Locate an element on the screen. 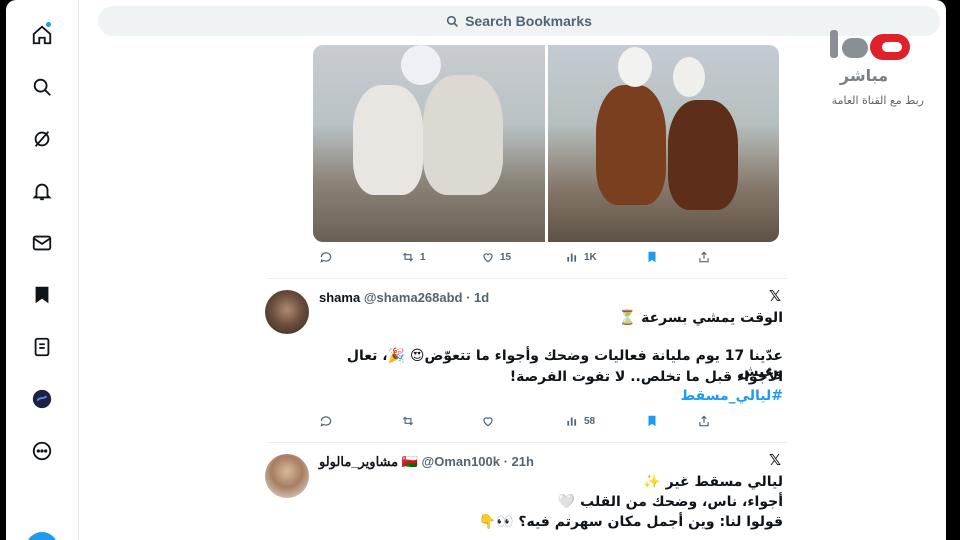  broadcaster-caption: ربط مع القناة العامة is located at coordinates (877, 100).